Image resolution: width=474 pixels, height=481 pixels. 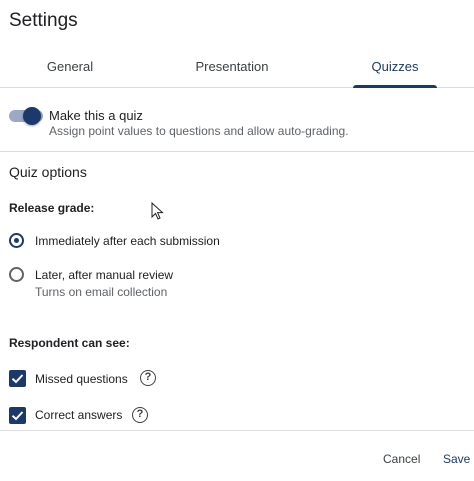 I want to click on missed-questions-checkbox, so click(x=17, y=378).